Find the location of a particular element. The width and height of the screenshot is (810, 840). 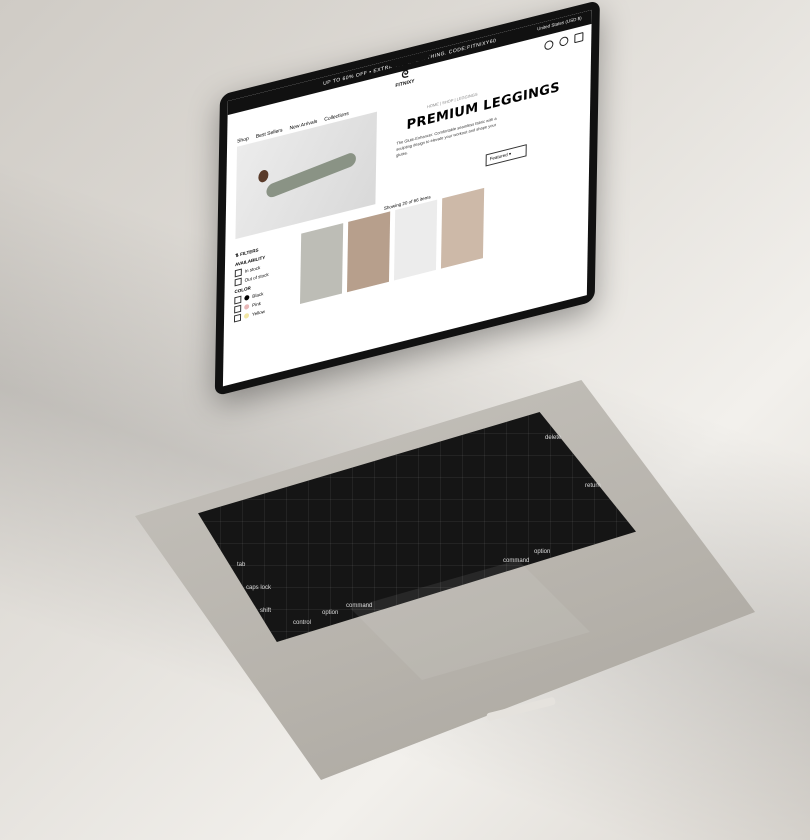

account-icon is located at coordinates (564, 41).